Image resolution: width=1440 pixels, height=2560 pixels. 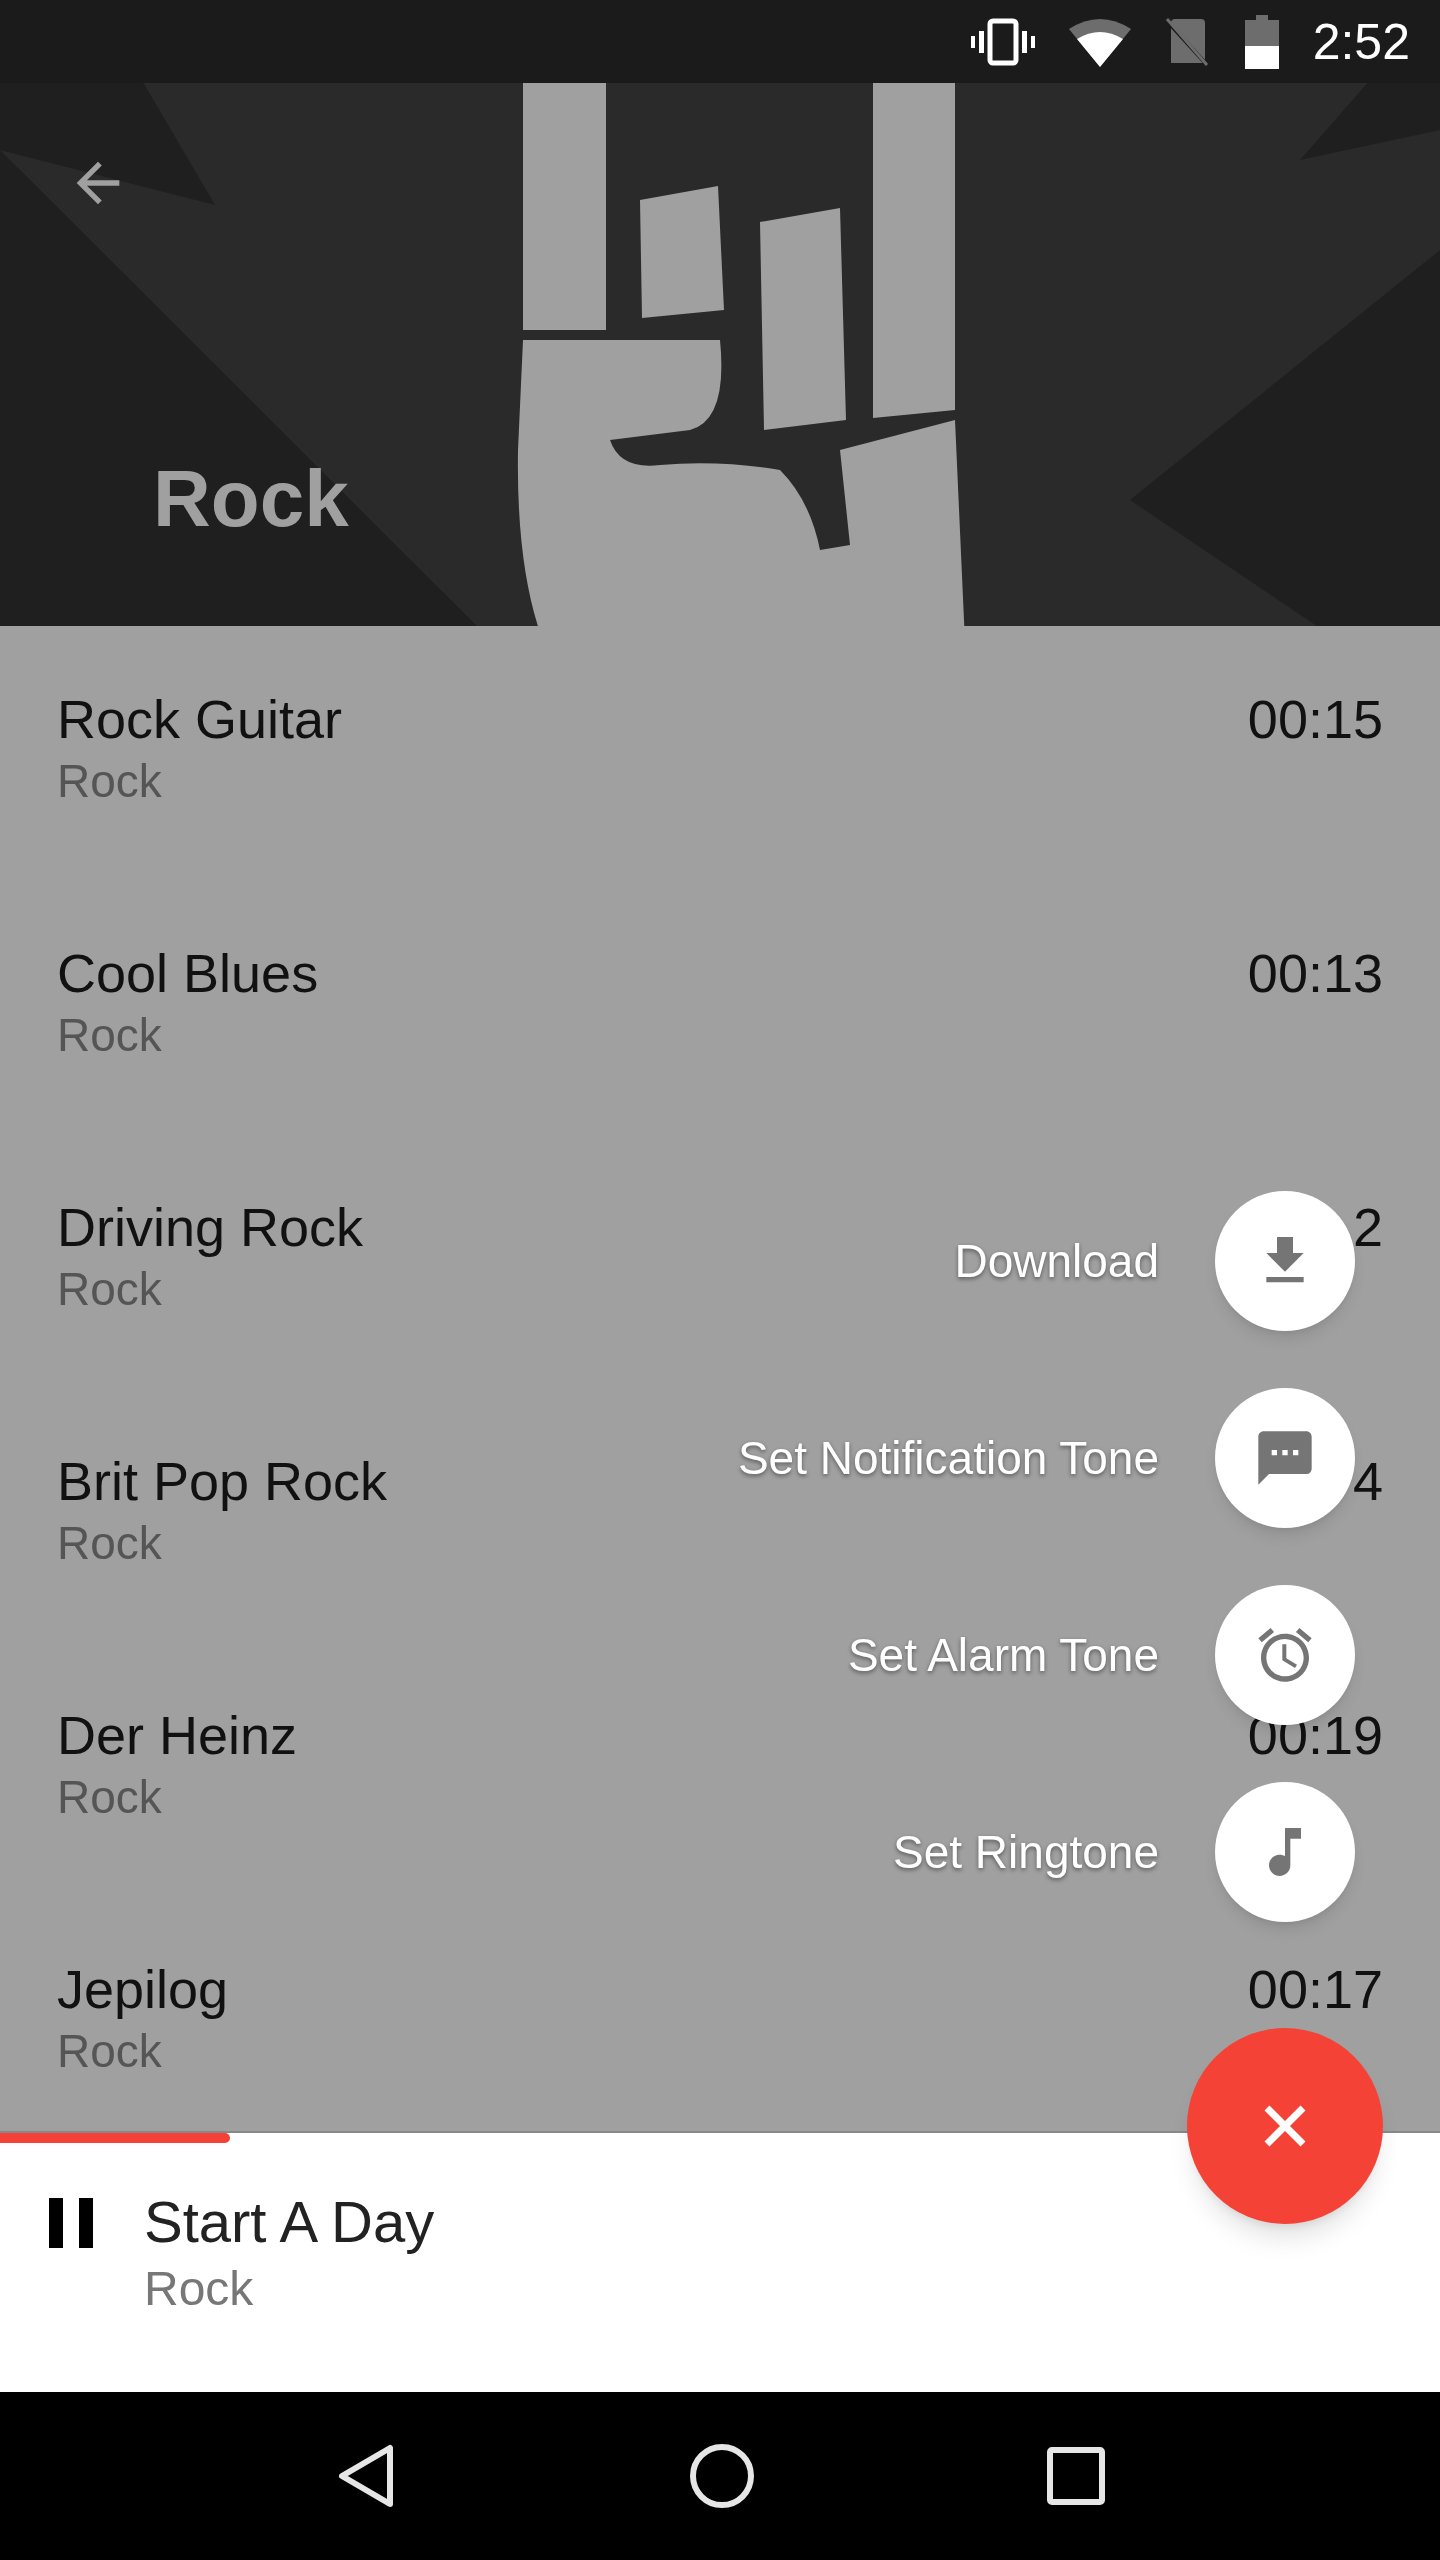 What do you see at coordinates (1056, 1261) in the screenshot?
I see `action-label: Download` at bounding box center [1056, 1261].